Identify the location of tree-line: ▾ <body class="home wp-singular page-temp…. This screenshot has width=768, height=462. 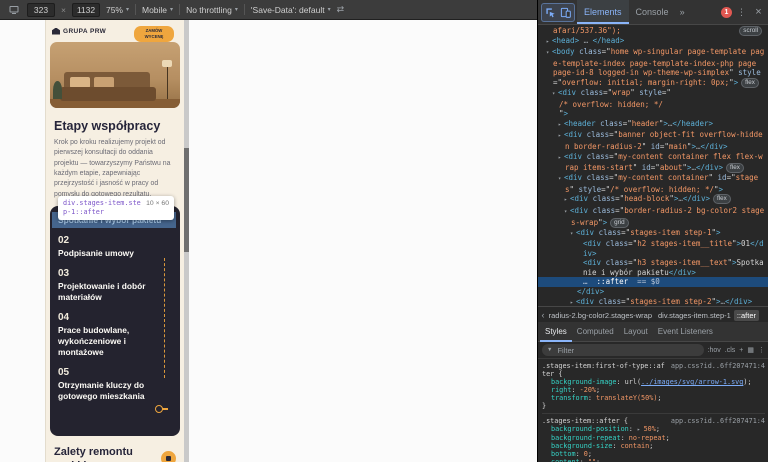
(653, 67).